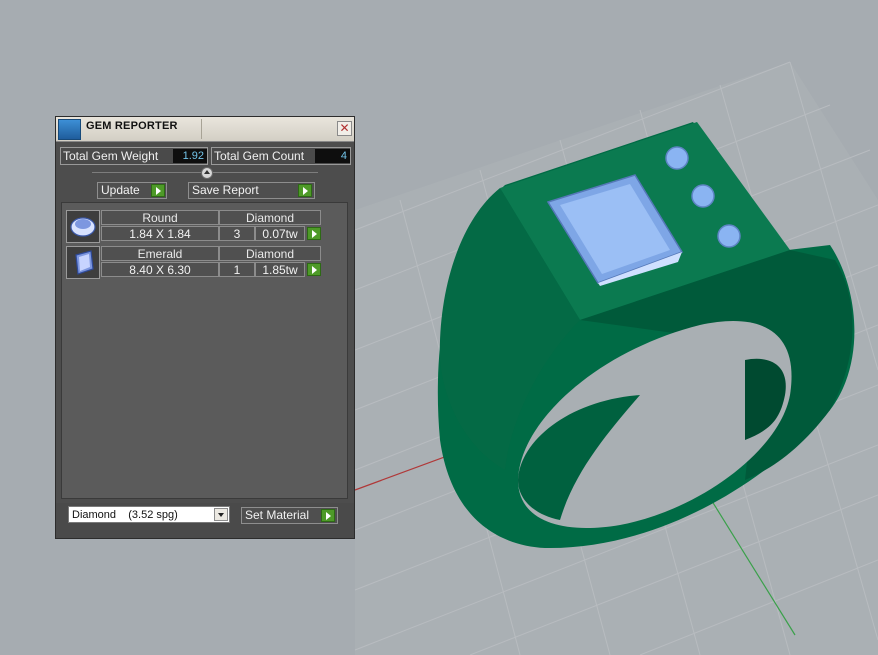 The width and height of the screenshot is (878, 655). What do you see at coordinates (280, 269) in the screenshot?
I see `gem-weight: 1.85tw` at bounding box center [280, 269].